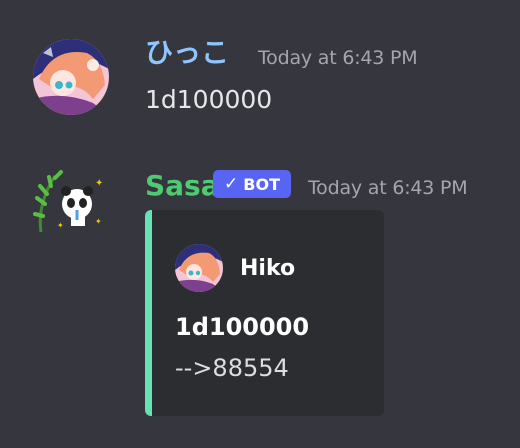 The image size is (520, 448). Describe the element at coordinates (187, 53) in the screenshot. I see `message-username: ひっこ` at that location.